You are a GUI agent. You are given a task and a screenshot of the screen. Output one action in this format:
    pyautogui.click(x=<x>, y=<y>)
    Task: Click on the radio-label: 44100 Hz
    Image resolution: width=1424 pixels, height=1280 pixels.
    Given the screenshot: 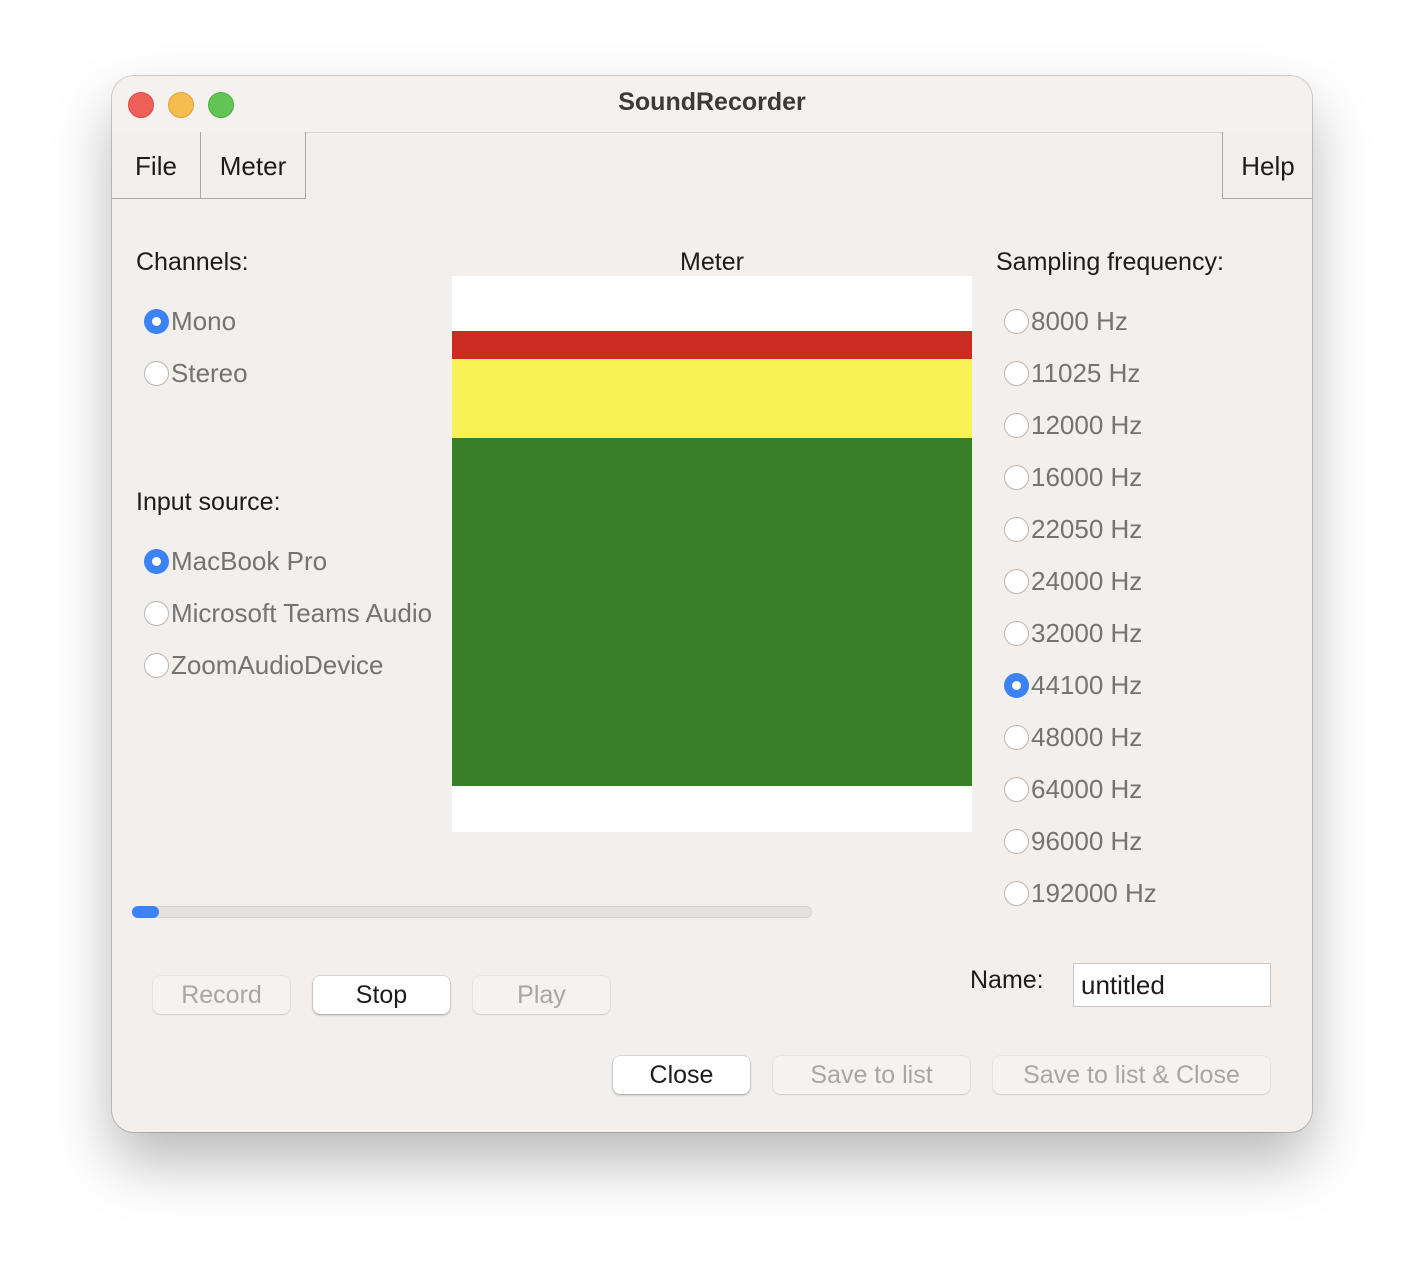 What is the action you would take?
    pyautogui.click(x=1087, y=684)
    